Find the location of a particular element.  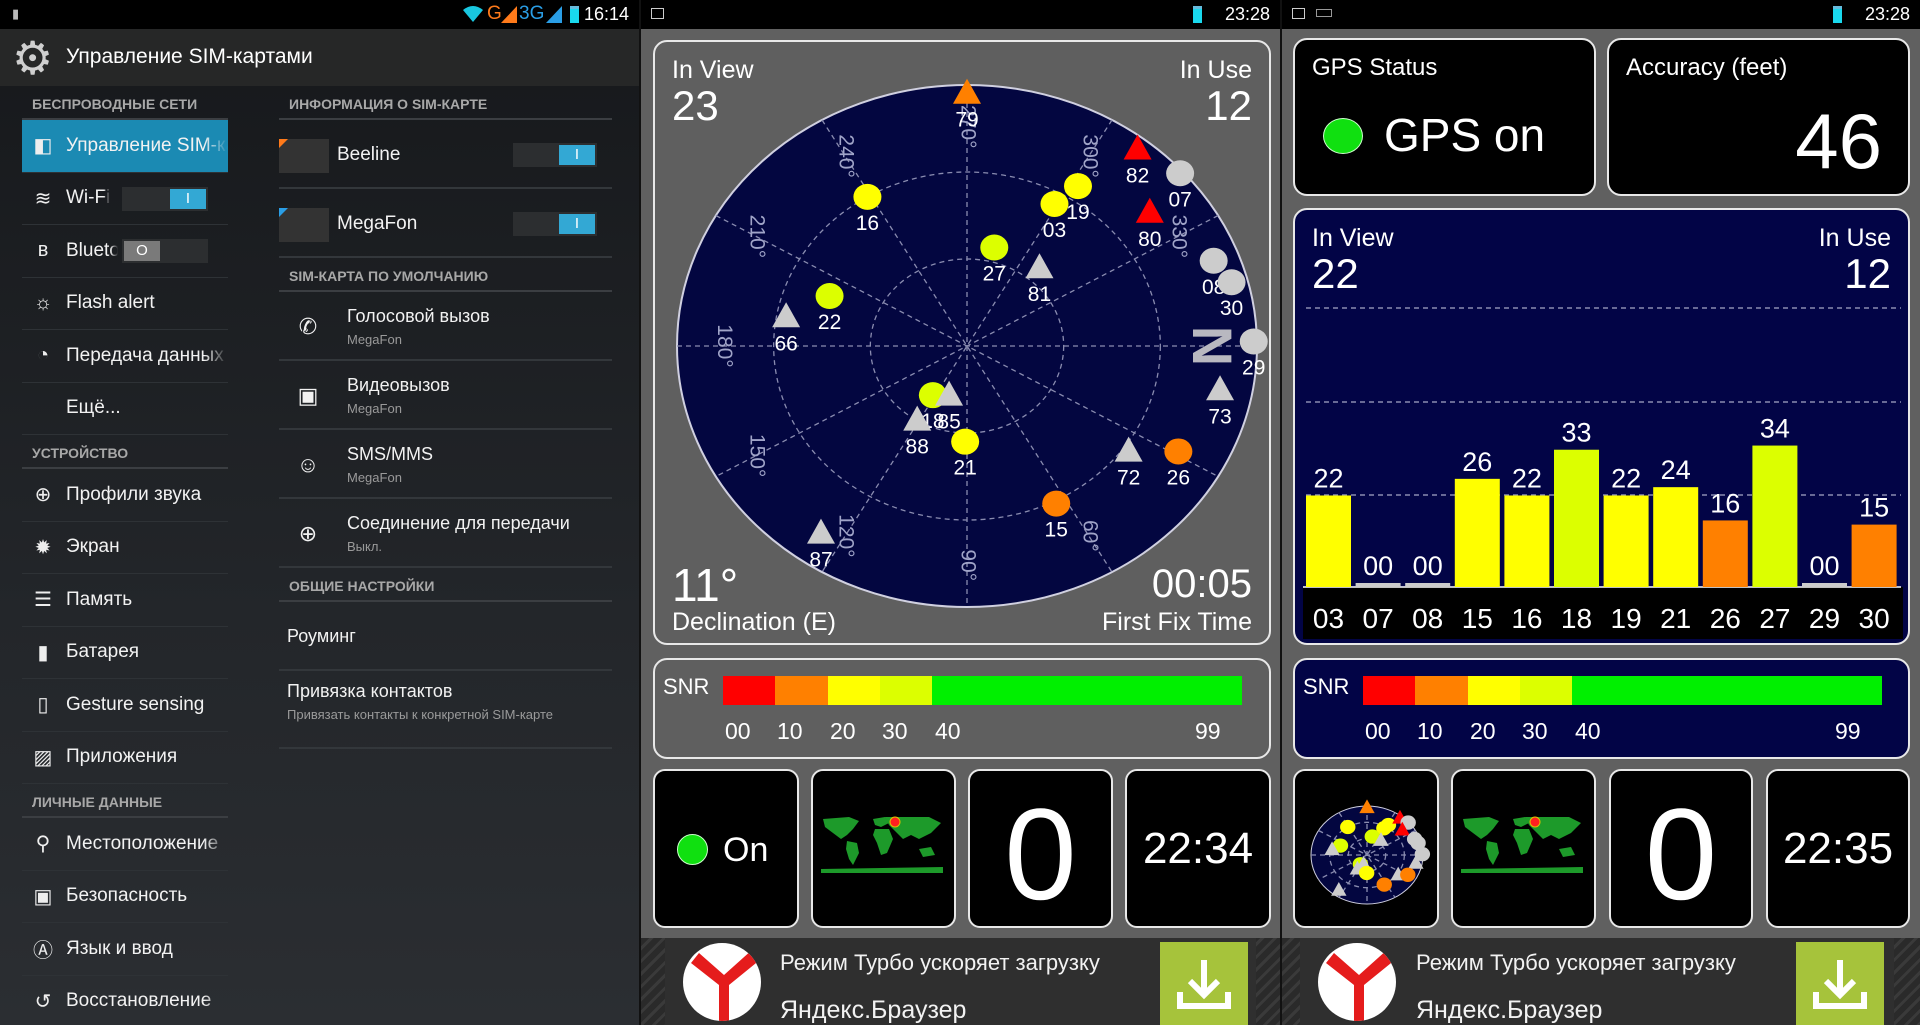

in-use-label: In Use is located at coordinates (1854, 238).